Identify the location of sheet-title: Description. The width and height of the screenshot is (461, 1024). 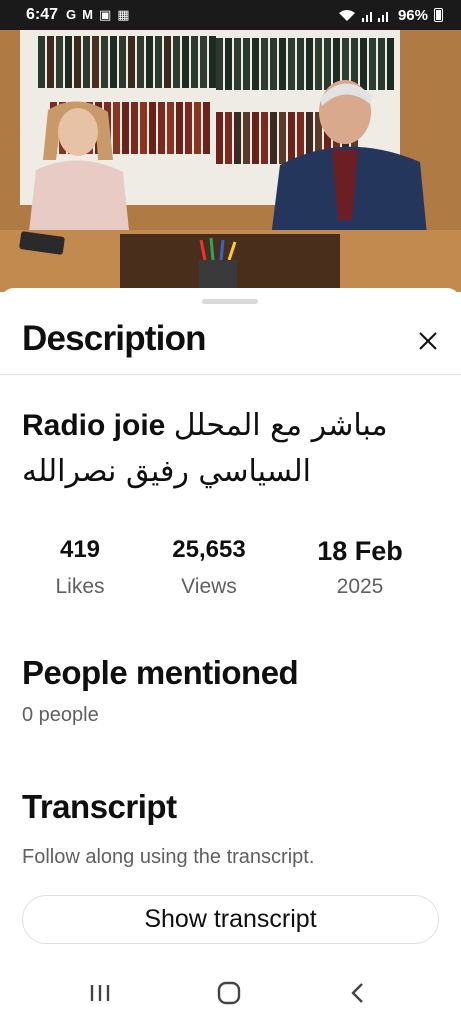
(114, 338).